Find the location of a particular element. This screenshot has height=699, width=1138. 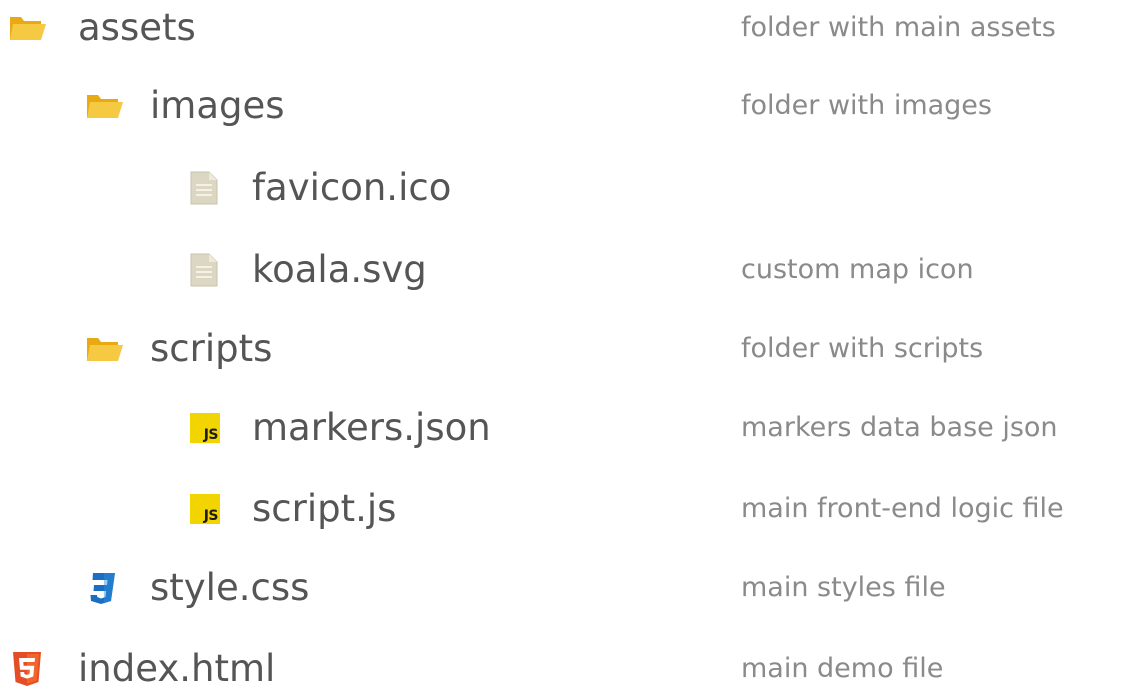

tree-item-description: main front-end logic file is located at coordinates (902, 508).